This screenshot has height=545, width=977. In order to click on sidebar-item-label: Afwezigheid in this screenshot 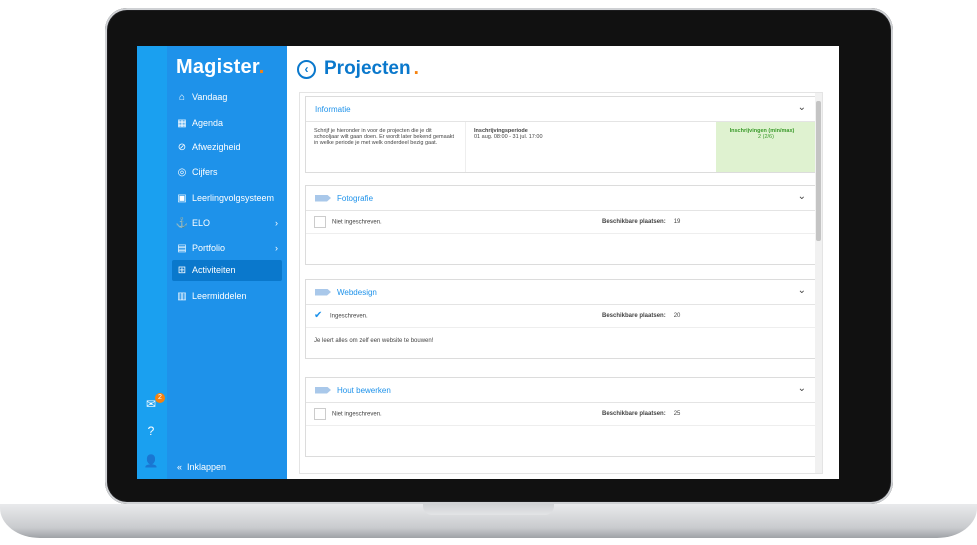, I will do `click(216, 147)`.